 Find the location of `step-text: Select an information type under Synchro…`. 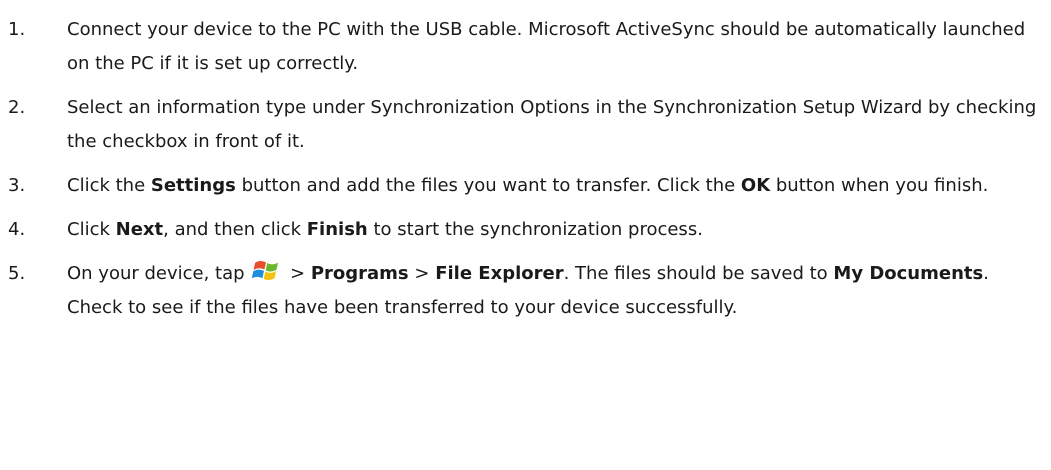

step-text: Select an information type under Synchro… is located at coordinates (559, 125).